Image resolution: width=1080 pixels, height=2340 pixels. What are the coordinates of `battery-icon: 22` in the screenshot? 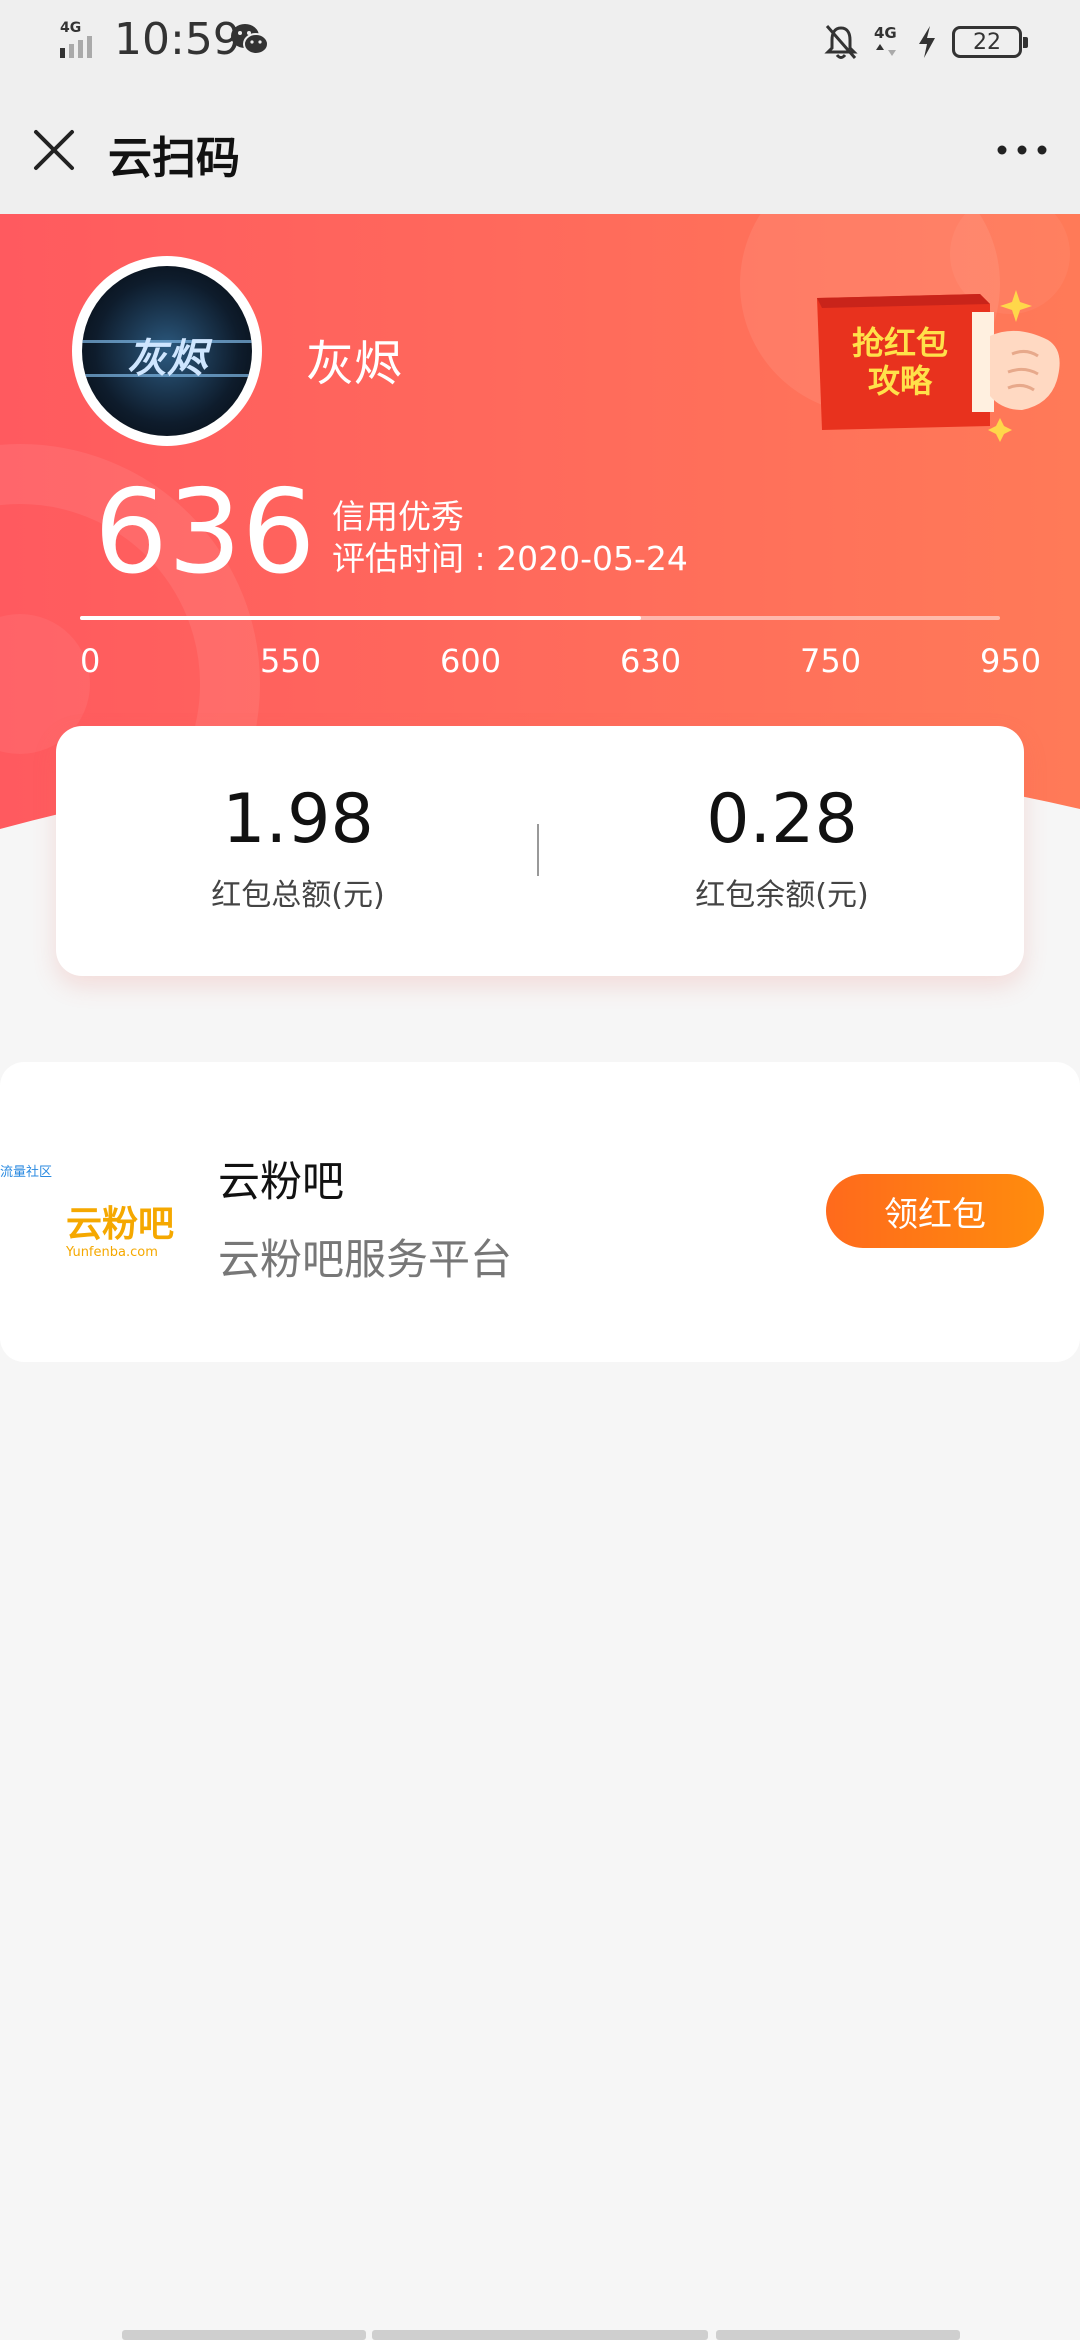 It's located at (990, 42).